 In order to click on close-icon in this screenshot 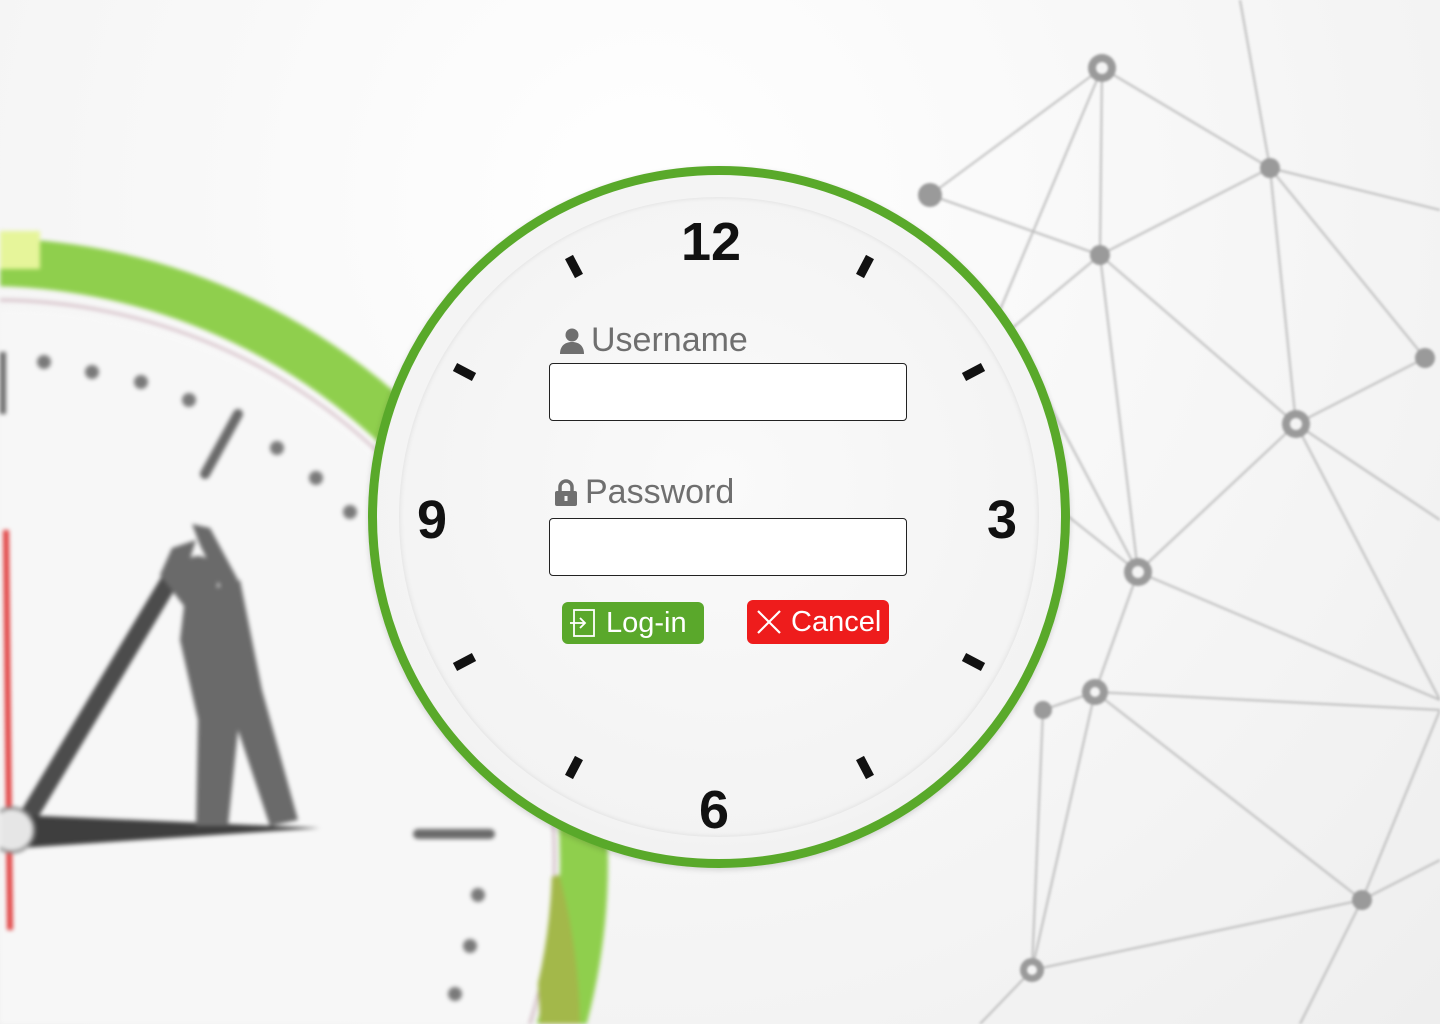, I will do `click(769, 622)`.